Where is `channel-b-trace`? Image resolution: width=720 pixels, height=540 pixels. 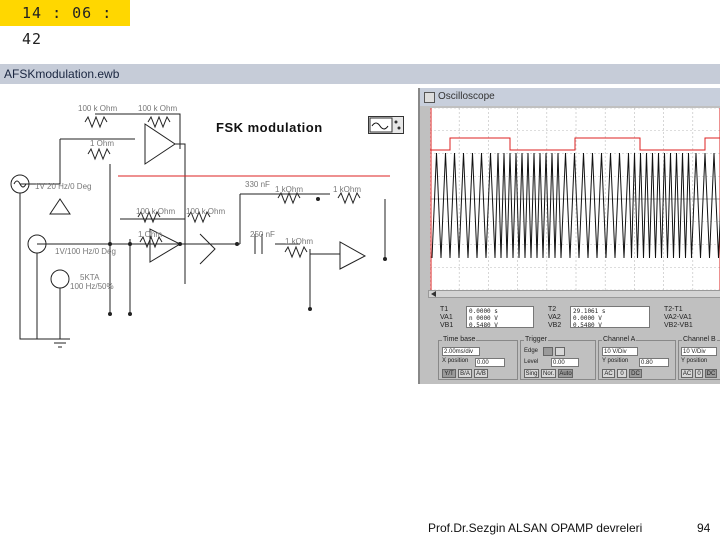
channel-b-trace is located at coordinates (575, 144).